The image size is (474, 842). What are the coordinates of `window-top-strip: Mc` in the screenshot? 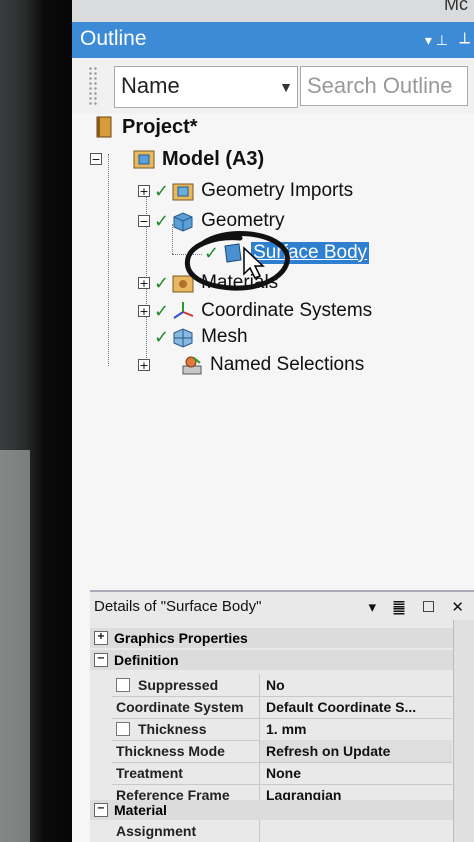 It's located at (273, 11).